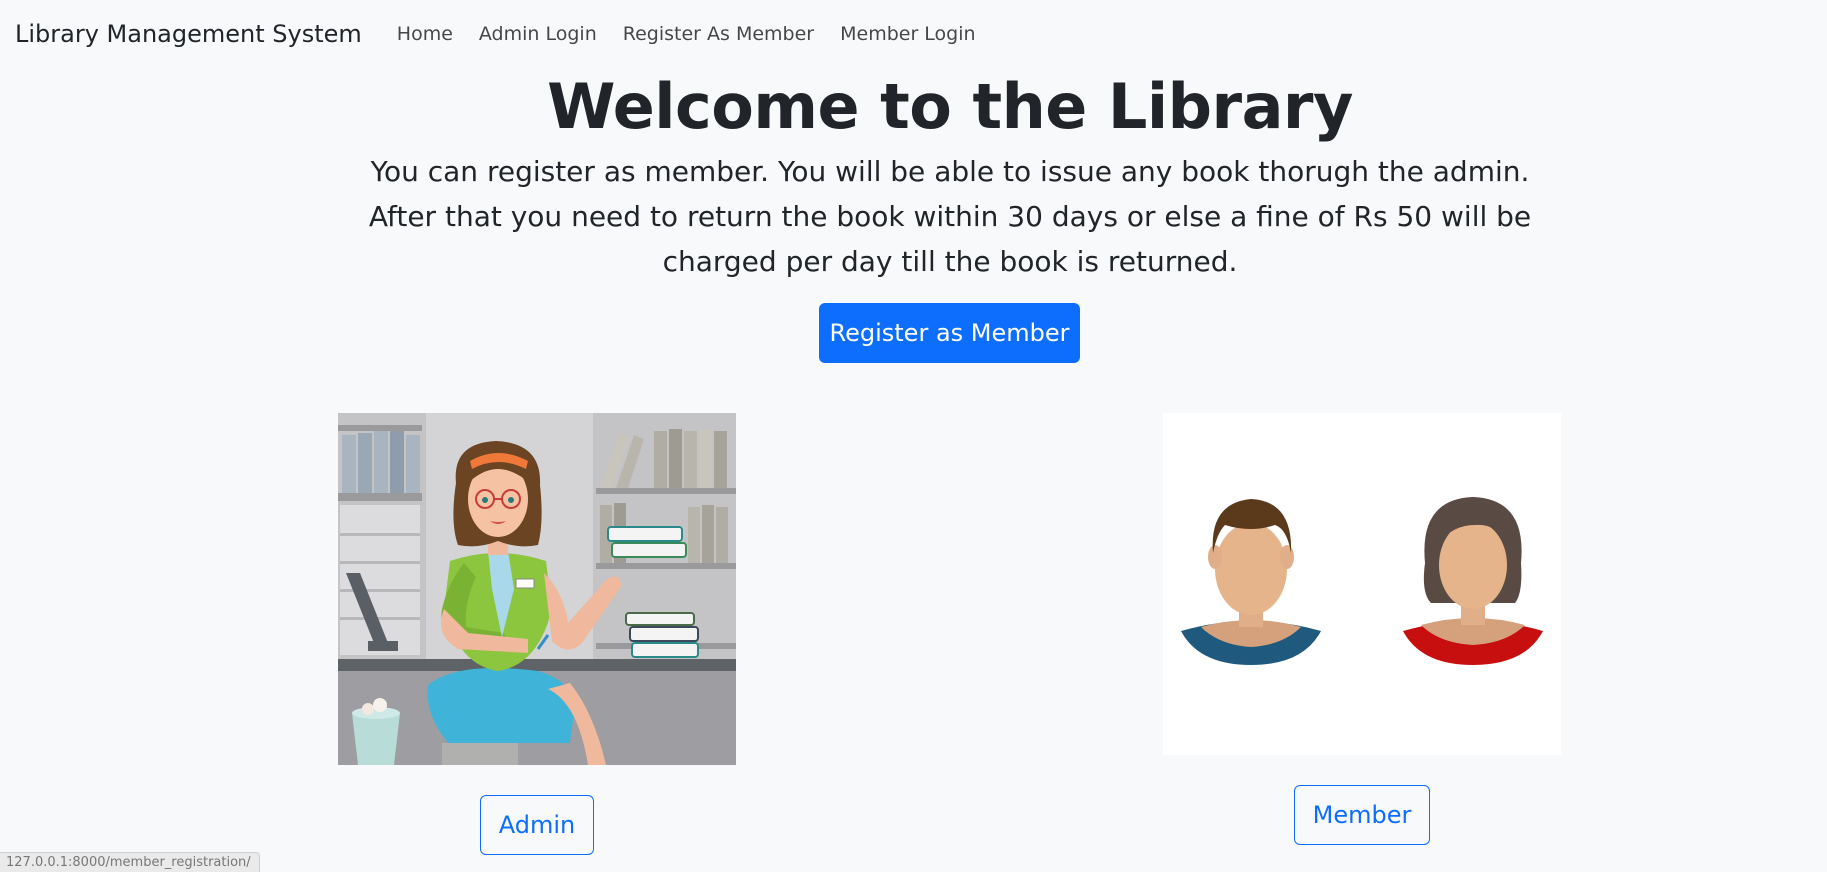  Describe the element at coordinates (537, 825) in the screenshot. I see `admin-button: Admin` at that location.